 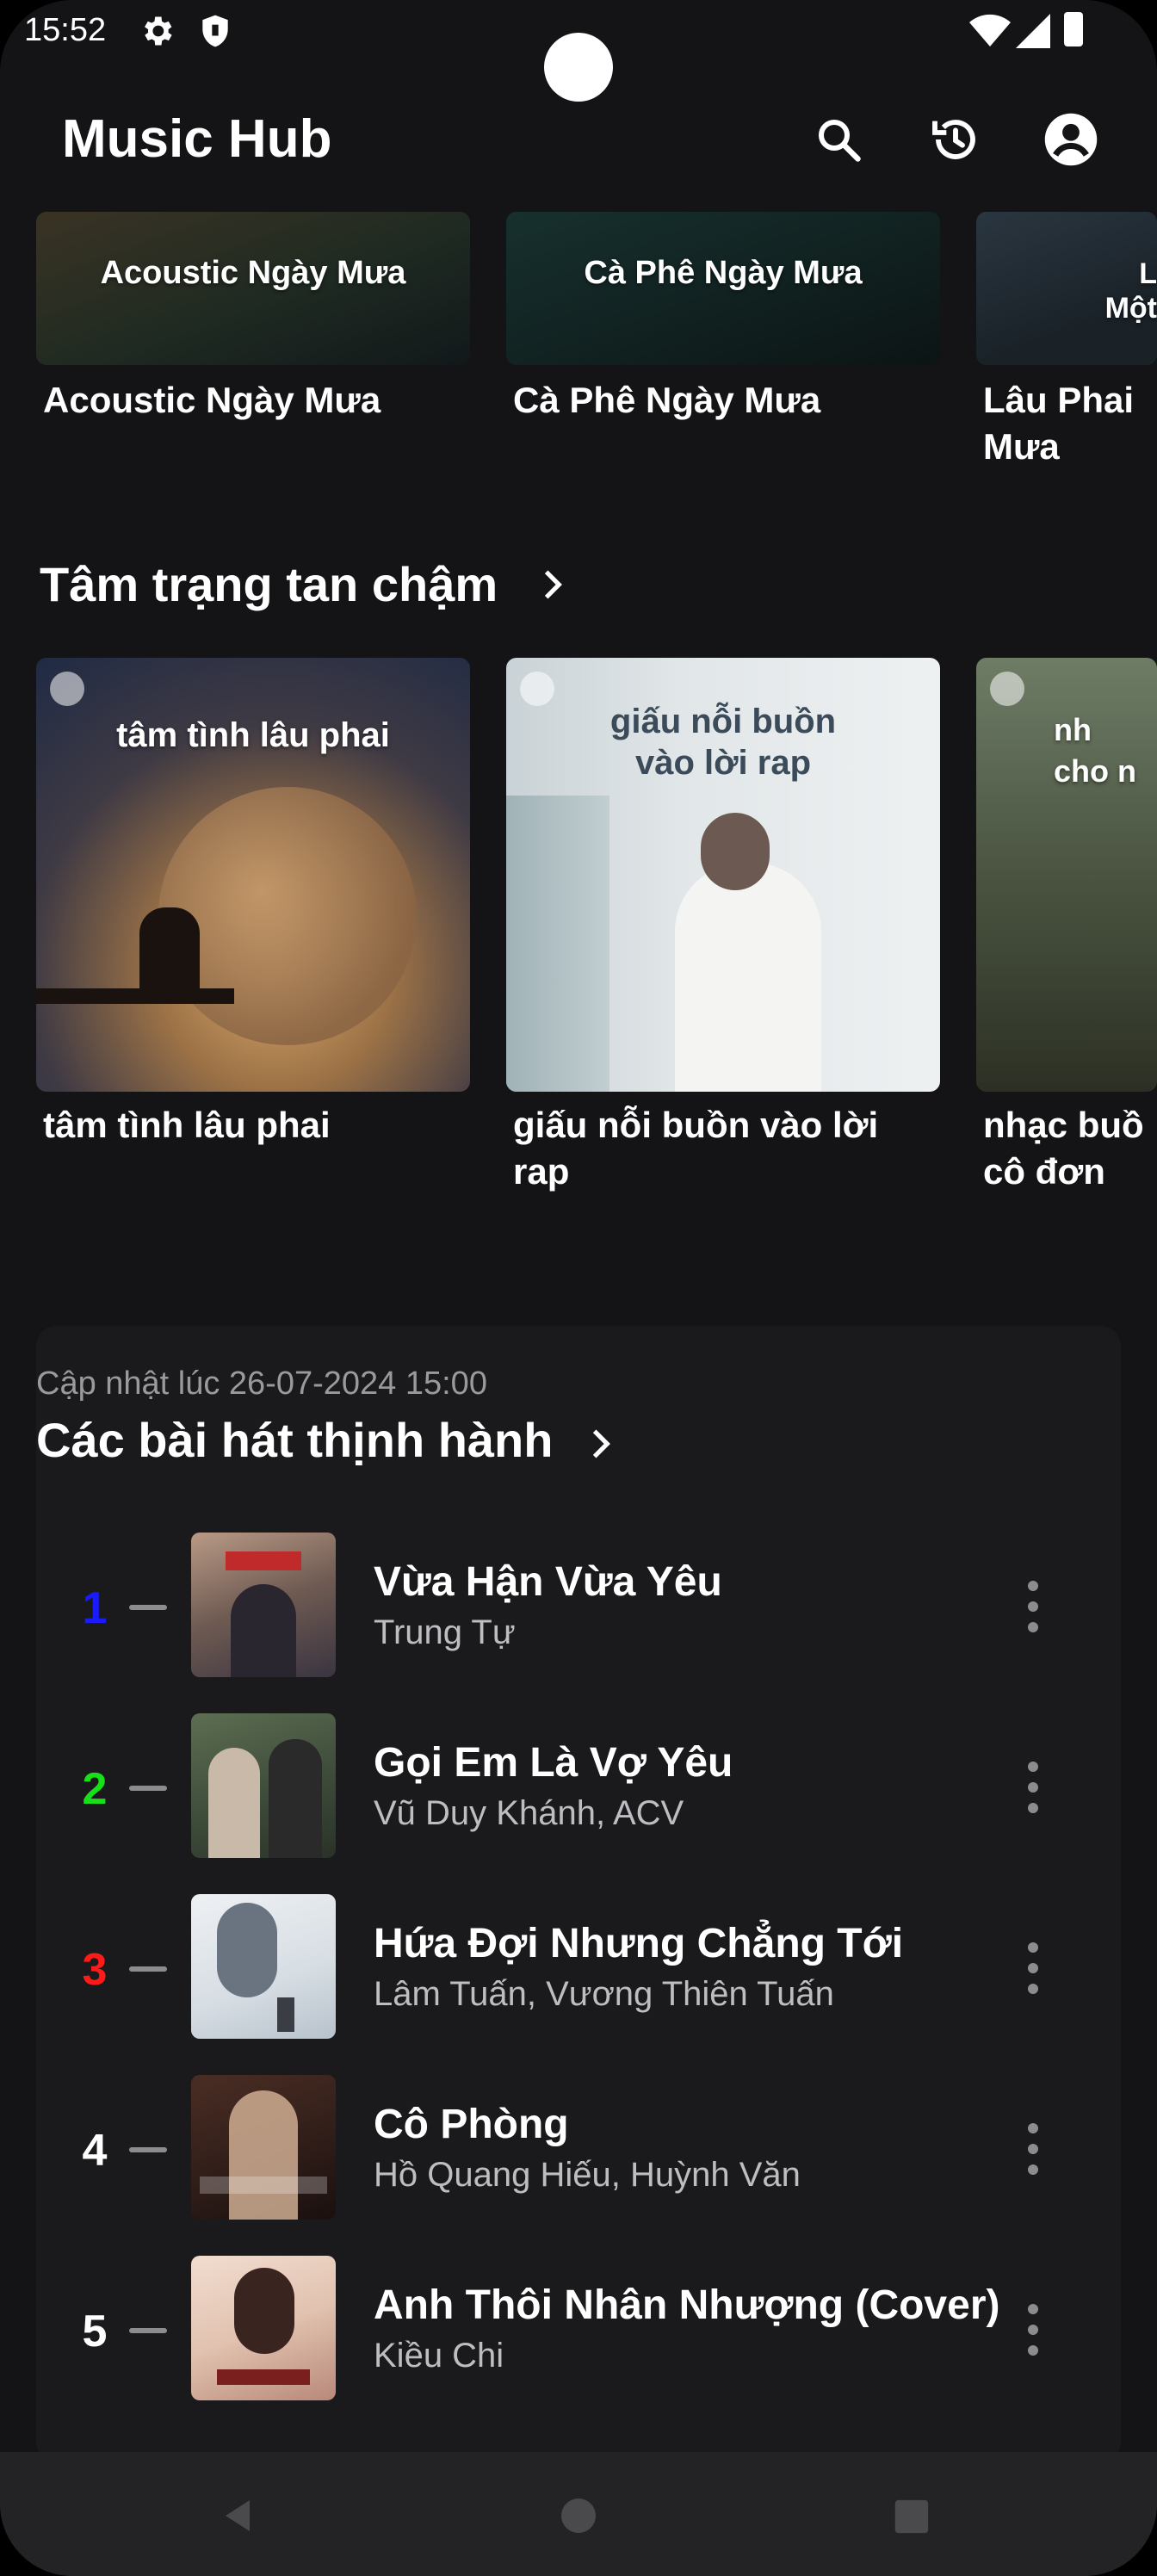 What do you see at coordinates (529, 1813) in the screenshot?
I see `song-artist: Vũ Duy Khánh, ACV` at bounding box center [529, 1813].